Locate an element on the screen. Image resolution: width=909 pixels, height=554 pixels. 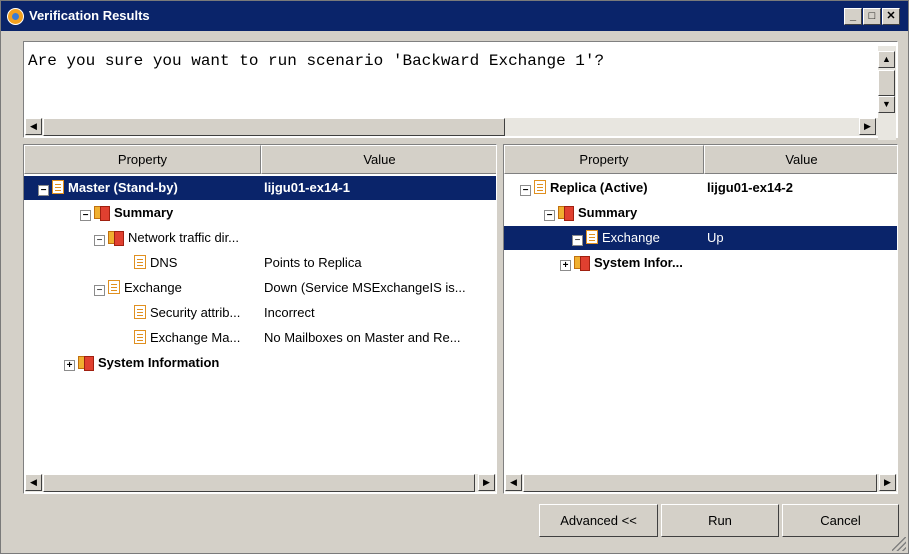
master-property-cell: DNS is located at coordinates (197, 263).